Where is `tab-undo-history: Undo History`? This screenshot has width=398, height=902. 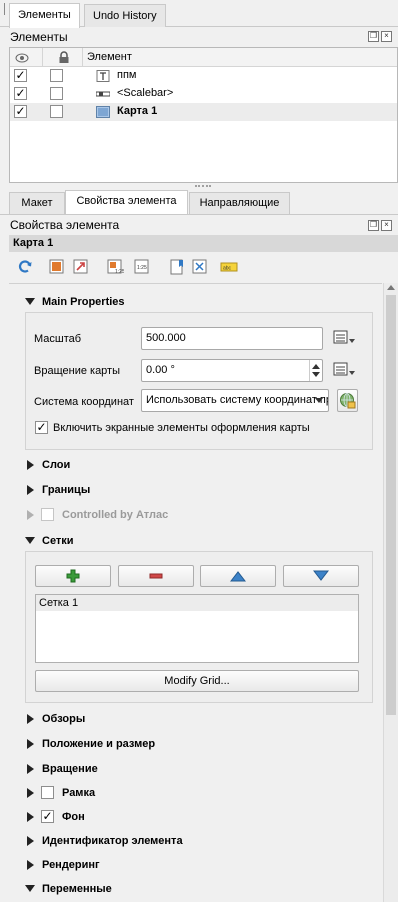 tab-undo-history: Undo History is located at coordinates (125, 15).